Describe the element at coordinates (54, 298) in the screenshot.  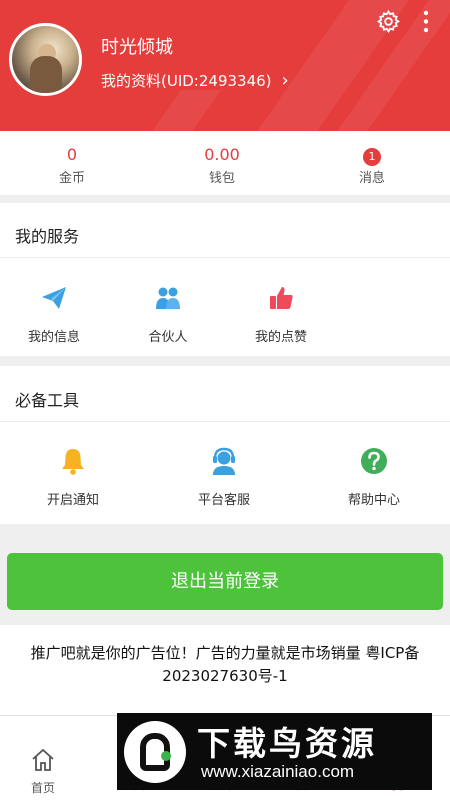
I see `paper-plane-icon` at that location.